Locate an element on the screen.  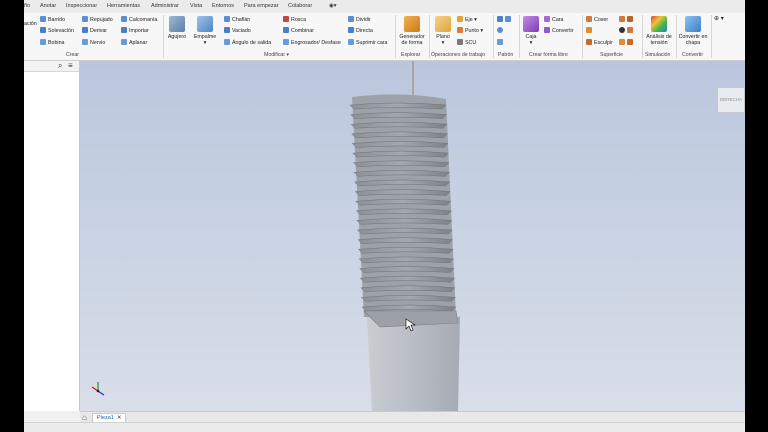
tab-herramientas: Herramientas is located at coordinates (123, 6).